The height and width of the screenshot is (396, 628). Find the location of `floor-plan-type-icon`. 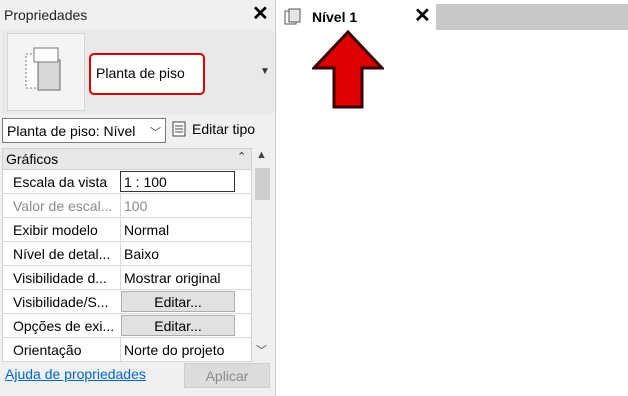

floor-plan-type-icon is located at coordinates (46, 72).